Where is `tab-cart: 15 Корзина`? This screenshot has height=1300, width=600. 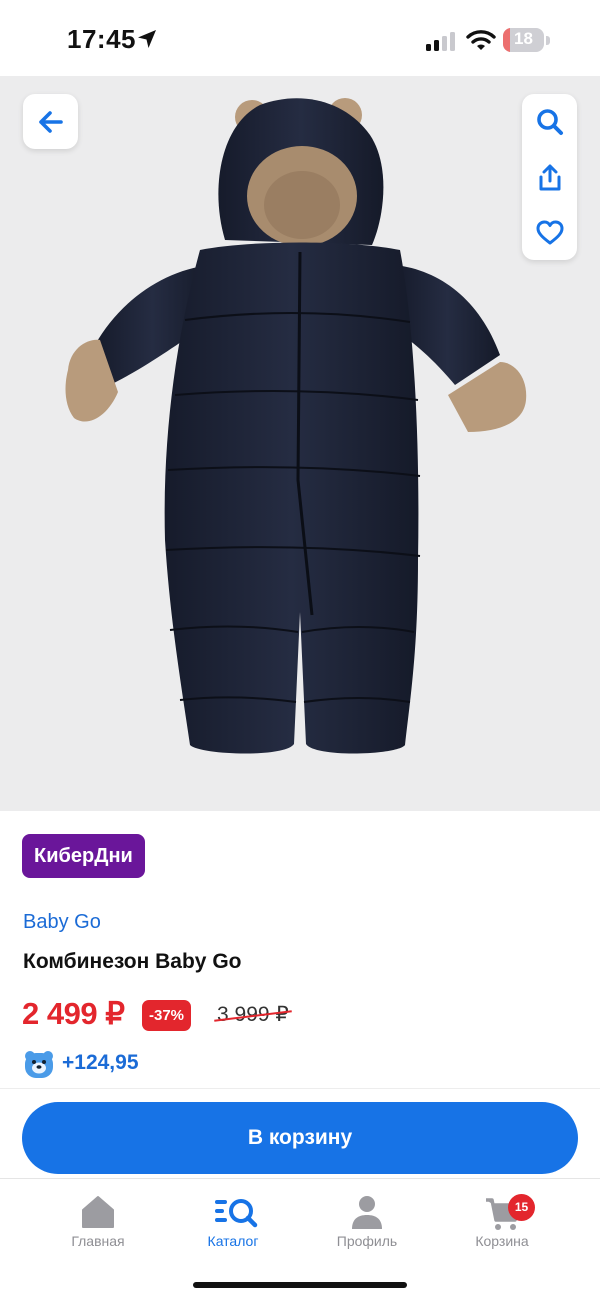
tab-cart: 15 Корзина is located at coordinates (502, 1225).